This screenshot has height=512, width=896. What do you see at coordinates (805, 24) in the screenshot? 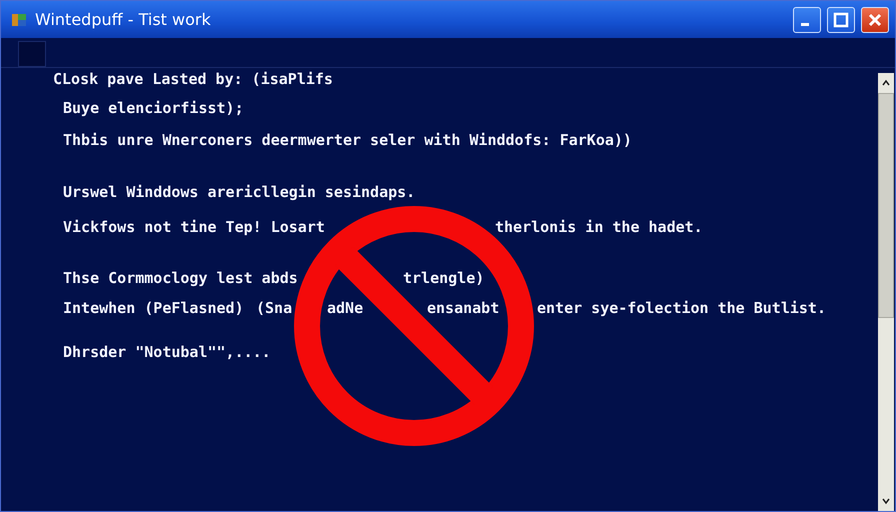
I see `minimize-icon` at bounding box center [805, 24].